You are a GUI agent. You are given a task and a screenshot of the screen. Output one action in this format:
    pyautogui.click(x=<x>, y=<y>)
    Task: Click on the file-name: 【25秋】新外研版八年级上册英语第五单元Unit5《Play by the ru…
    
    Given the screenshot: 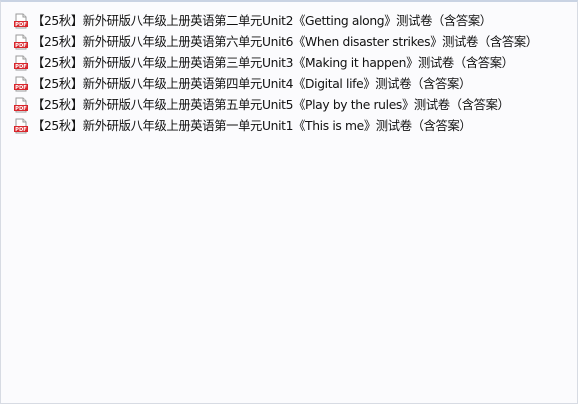 What is the action you would take?
    pyautogui.click(x=271, y=105)
    